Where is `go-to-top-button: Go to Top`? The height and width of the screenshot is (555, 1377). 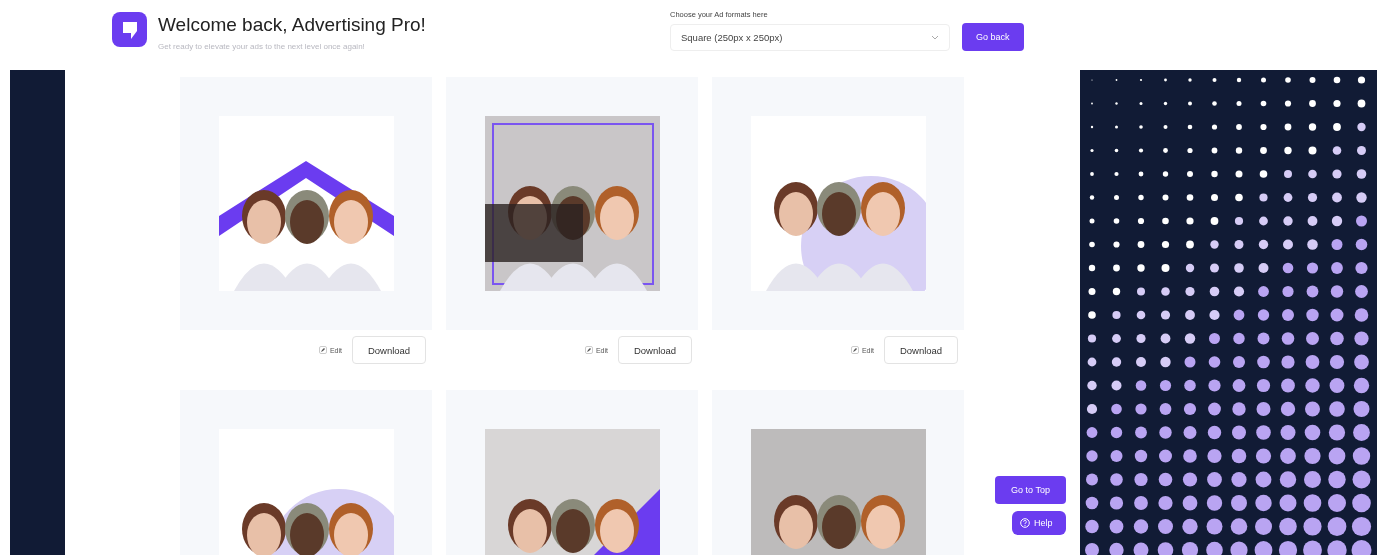 go-to-top-button: Go to Top is located at coordinates (1030, 490).